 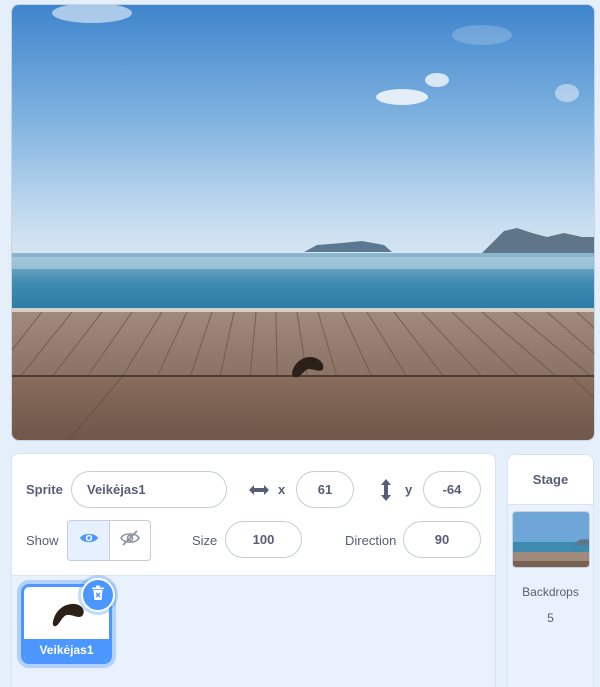 What do you see at coordinates (66, 650) in the screenshot?
I see `sprite-tile-name: Veikėjas1` at bounding box center [66, 650].